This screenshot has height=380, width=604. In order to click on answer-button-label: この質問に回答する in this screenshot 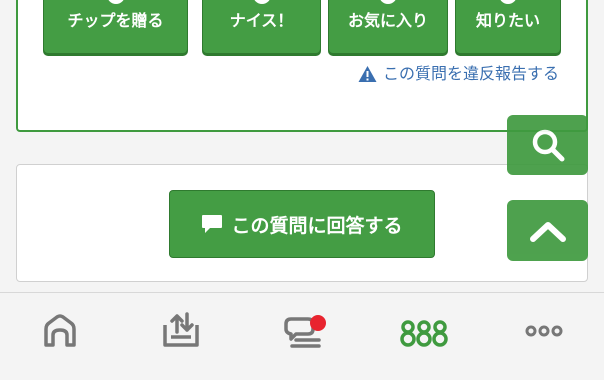, I will do `click(317, 225)`.